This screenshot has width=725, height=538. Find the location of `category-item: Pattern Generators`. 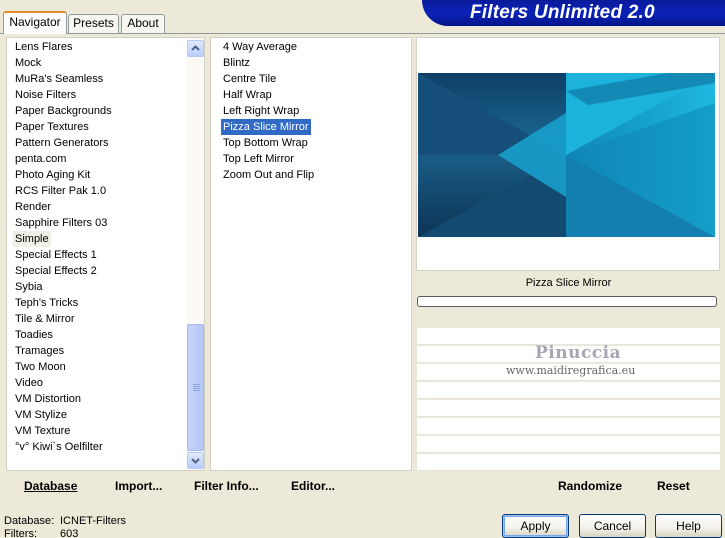

category-item: Pattern Generators is located at coordinates (62, 143).